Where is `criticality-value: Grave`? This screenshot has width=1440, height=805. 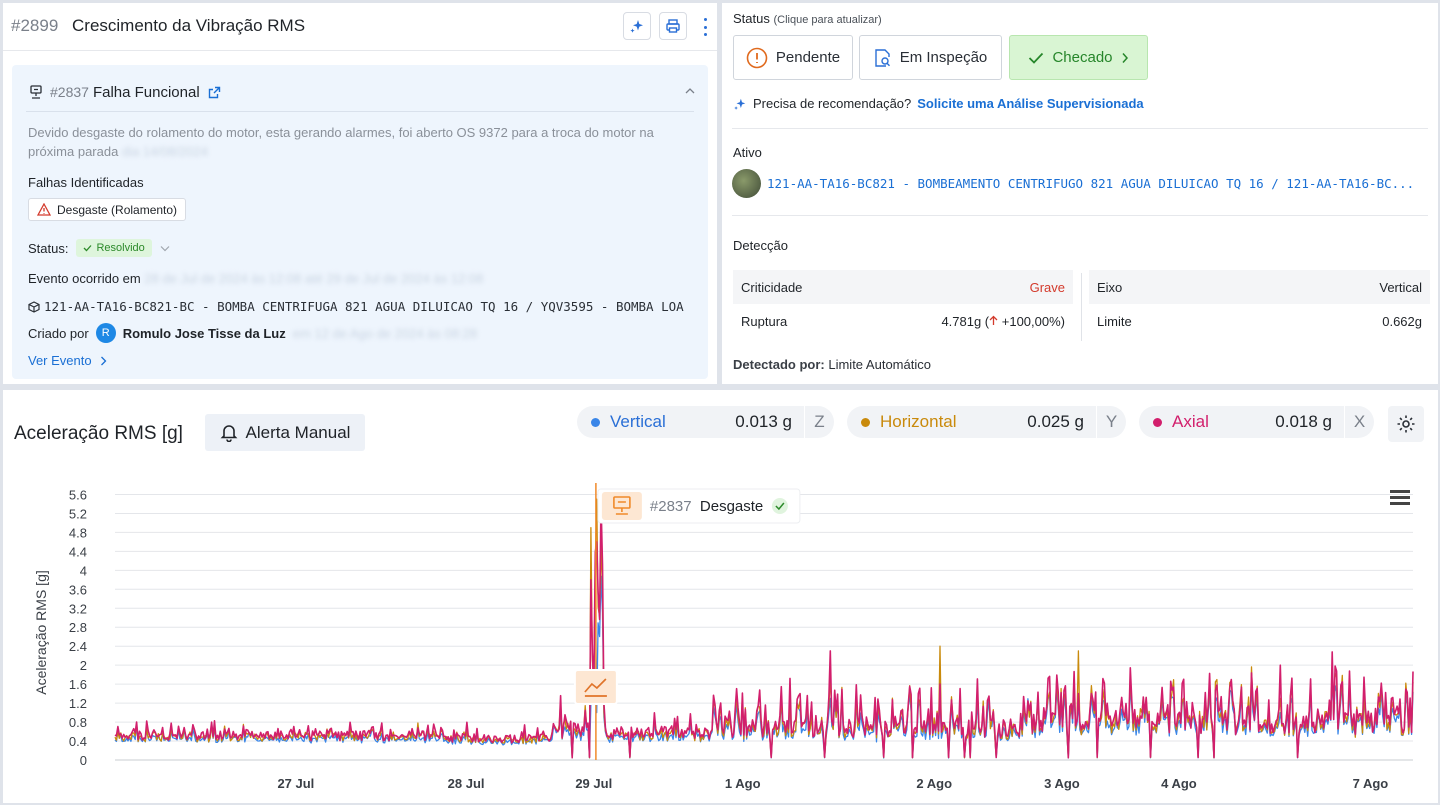 criticality-value: Grave is located at coordinates (1047, 287).